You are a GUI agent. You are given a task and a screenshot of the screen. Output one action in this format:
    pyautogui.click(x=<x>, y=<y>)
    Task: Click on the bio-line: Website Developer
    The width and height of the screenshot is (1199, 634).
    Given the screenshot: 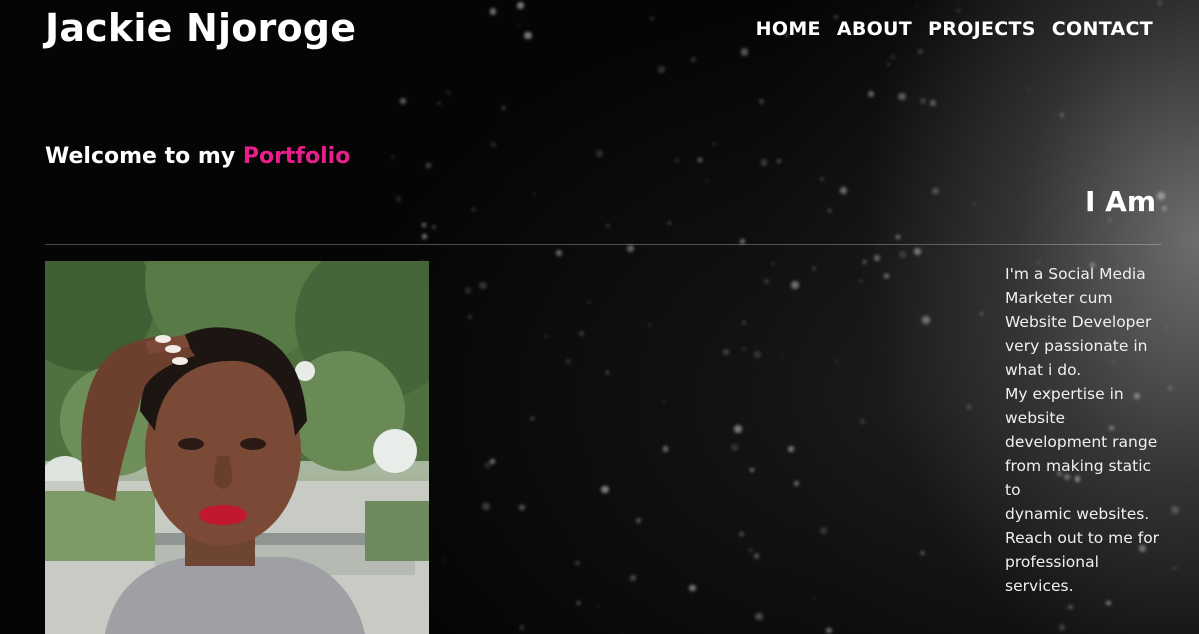 What is the action you would take?
    pyautogui.click(x=1078, y=322)
    